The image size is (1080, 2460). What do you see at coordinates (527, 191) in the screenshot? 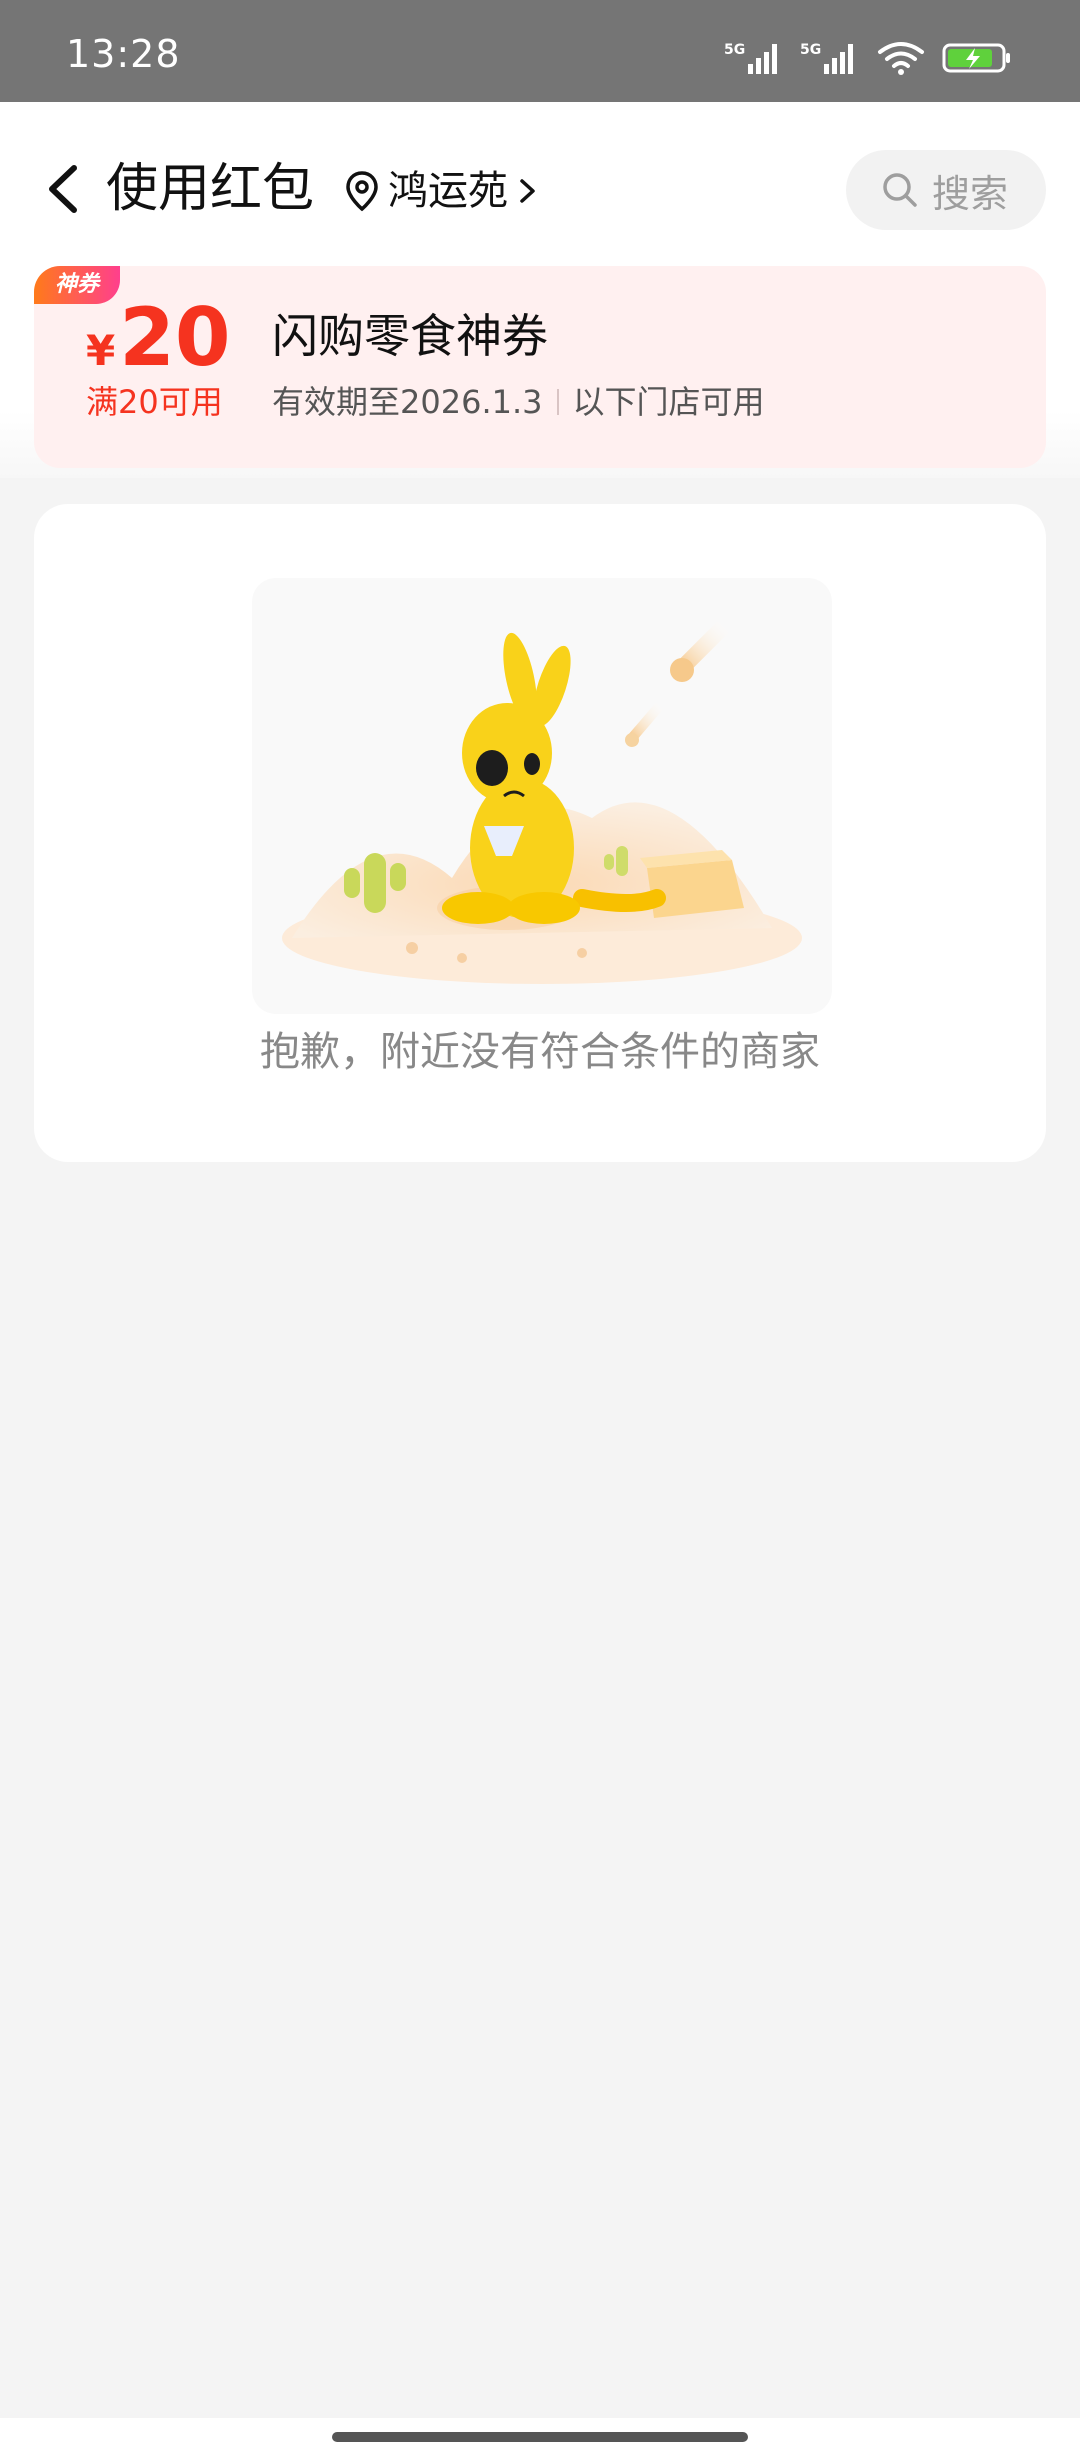
I see `chevron-right-icon` at bounding box center [527, 191].